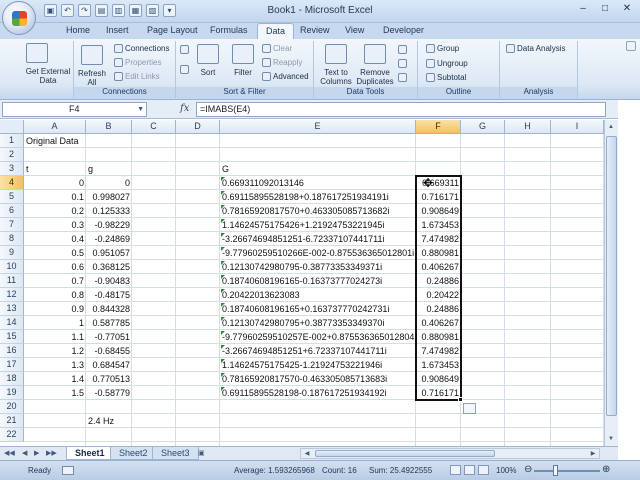  Describe the element at coordinates (528, 127) in the screenshot. I see `column-header-h: H` at that location.